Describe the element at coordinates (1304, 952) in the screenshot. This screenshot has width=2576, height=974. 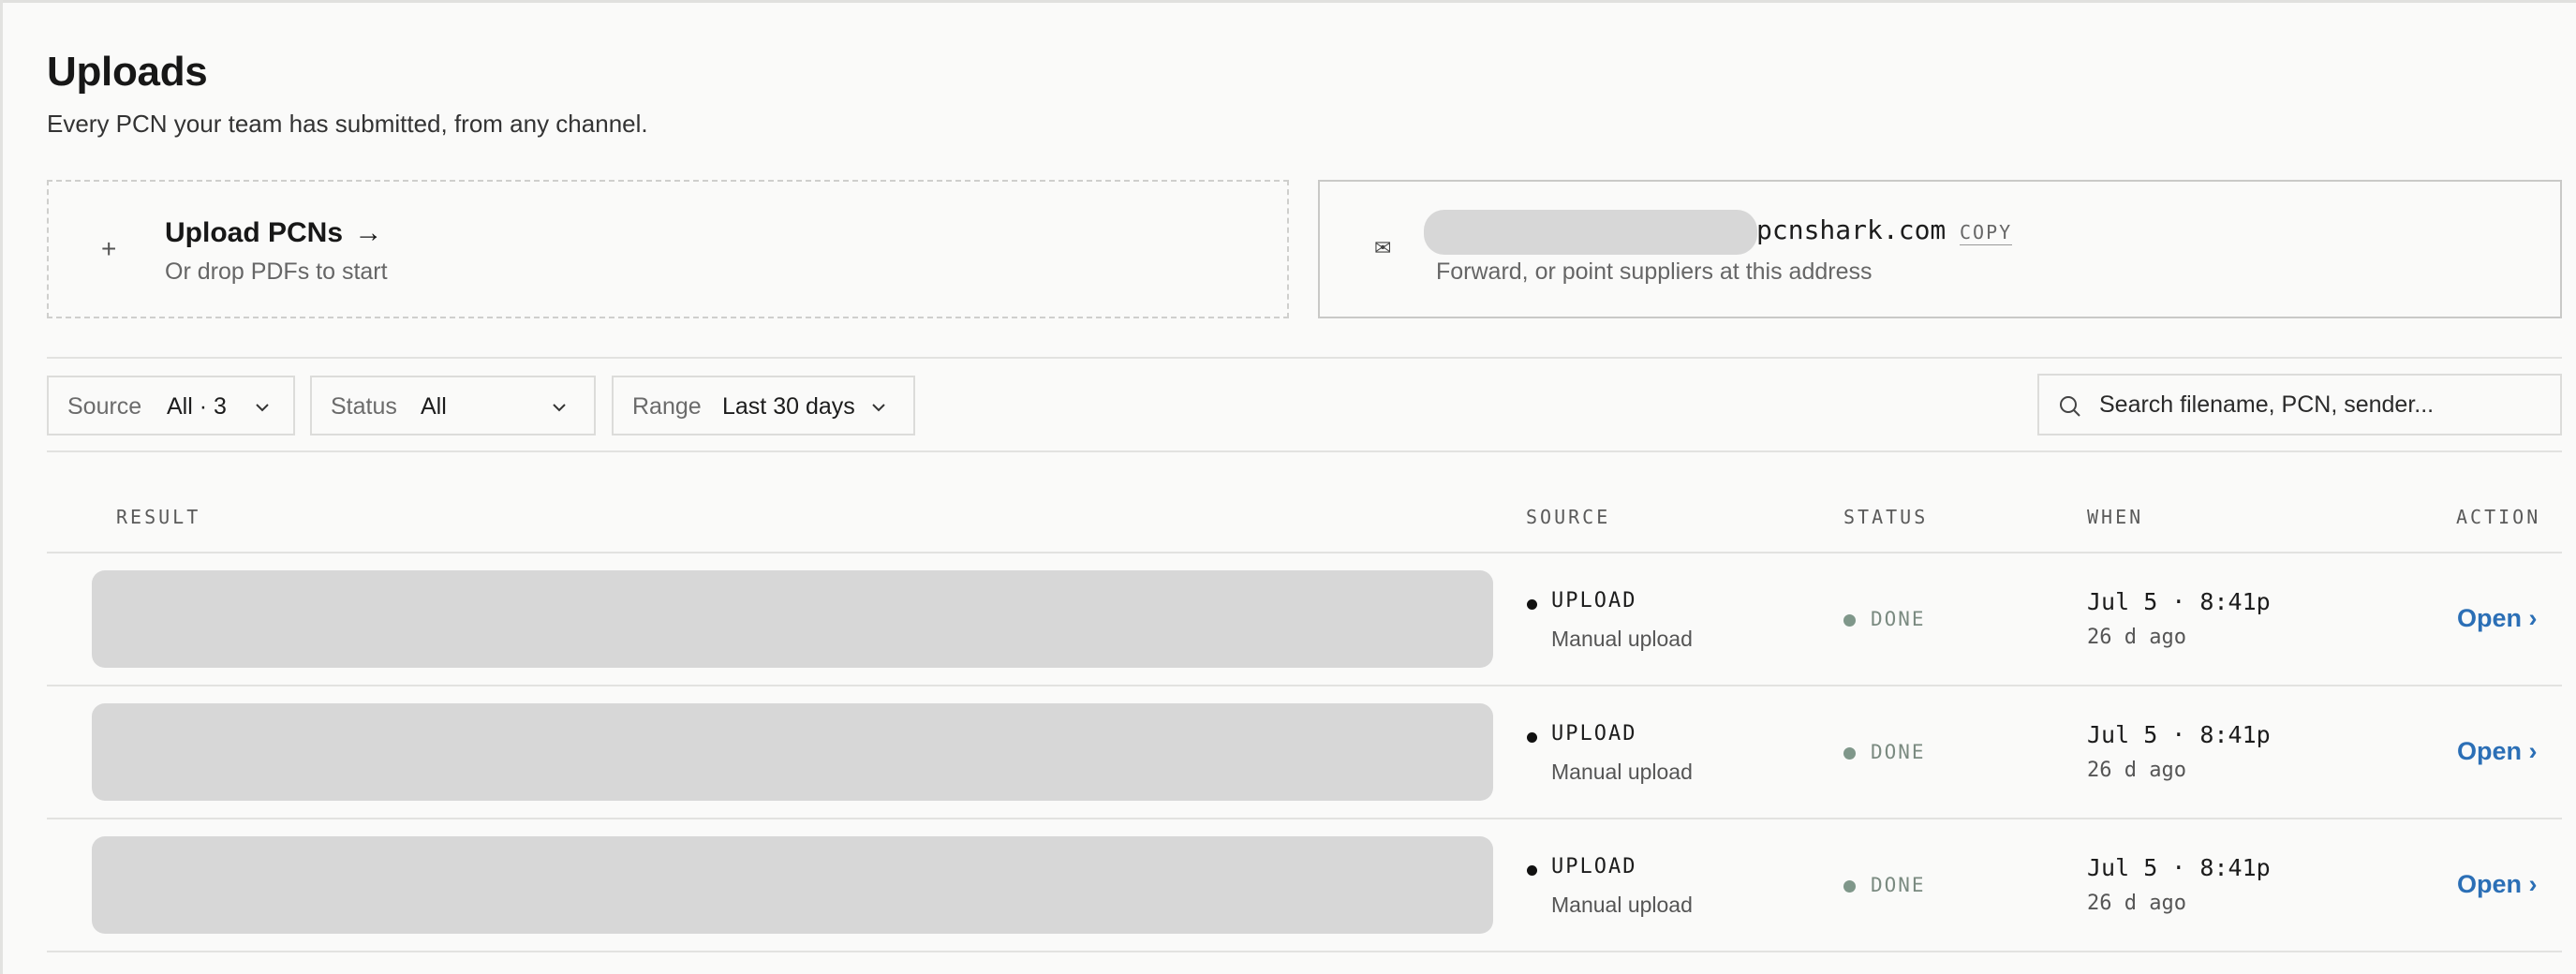
I see `row-divider` at that location.